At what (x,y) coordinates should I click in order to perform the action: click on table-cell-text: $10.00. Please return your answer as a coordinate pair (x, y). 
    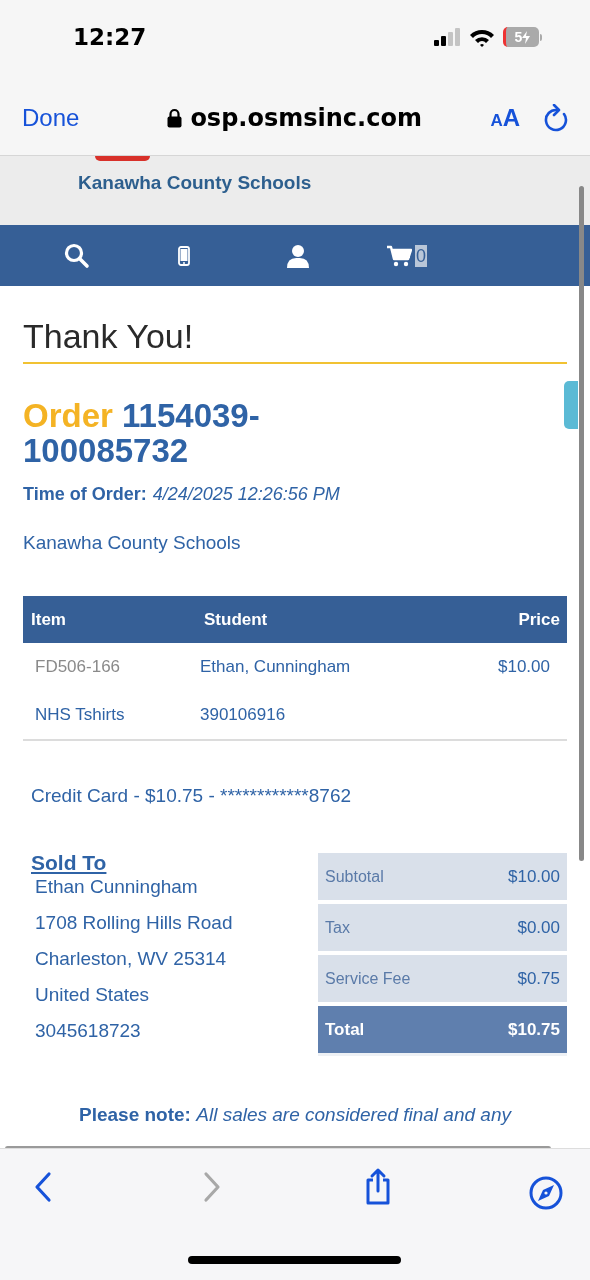
    Looking at the image, I should click on (523, 667).